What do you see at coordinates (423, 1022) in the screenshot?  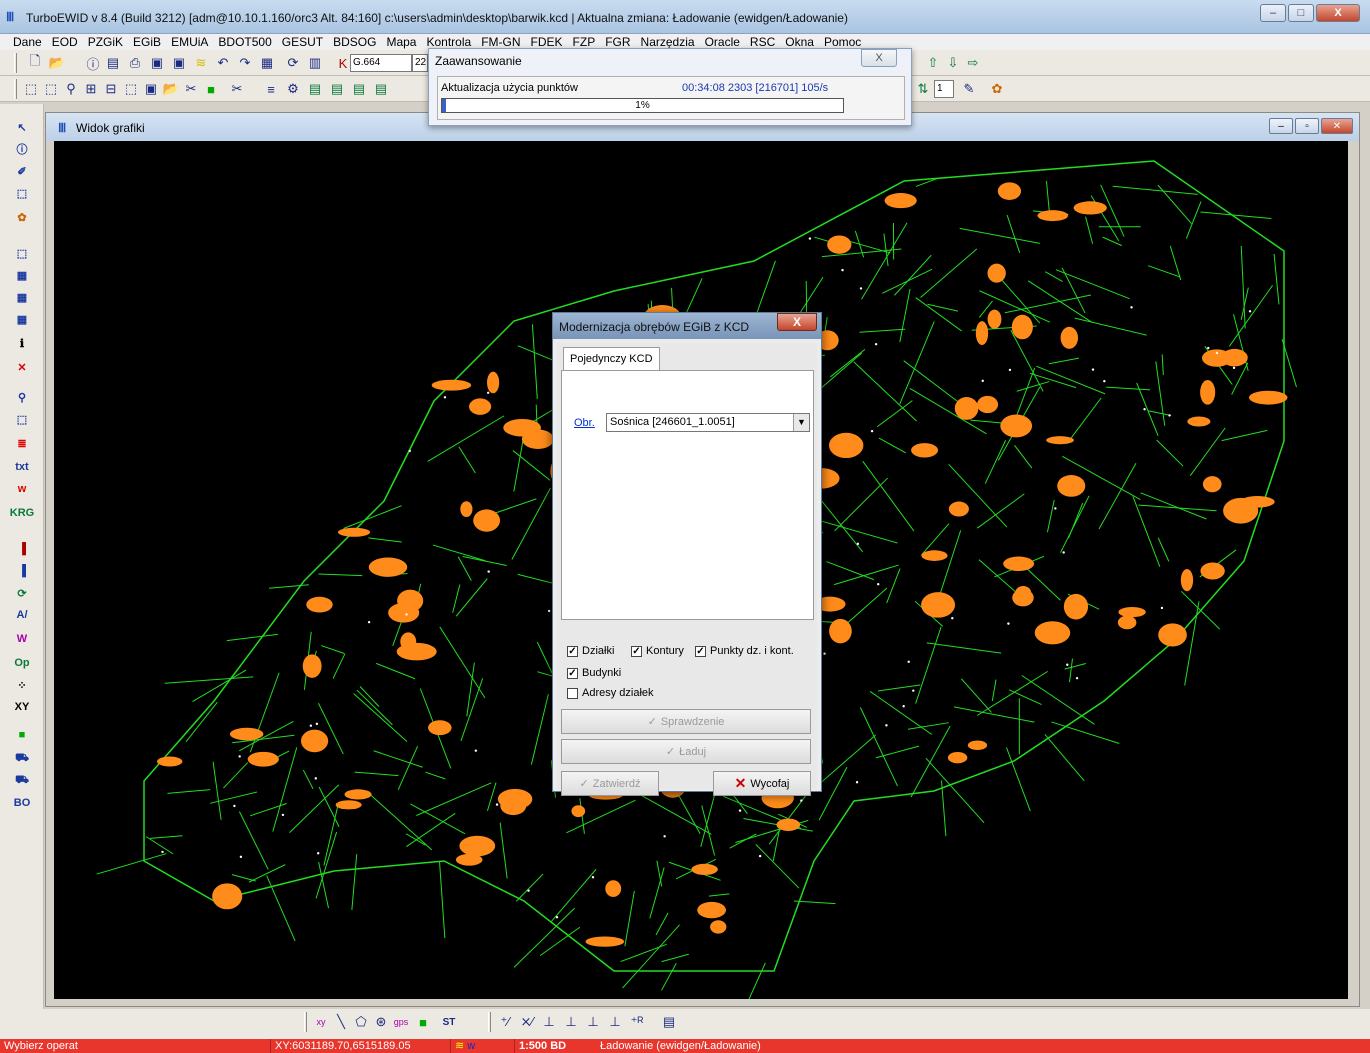 I see `green-tool-icon: ■` at bounding box center [423, 1022].